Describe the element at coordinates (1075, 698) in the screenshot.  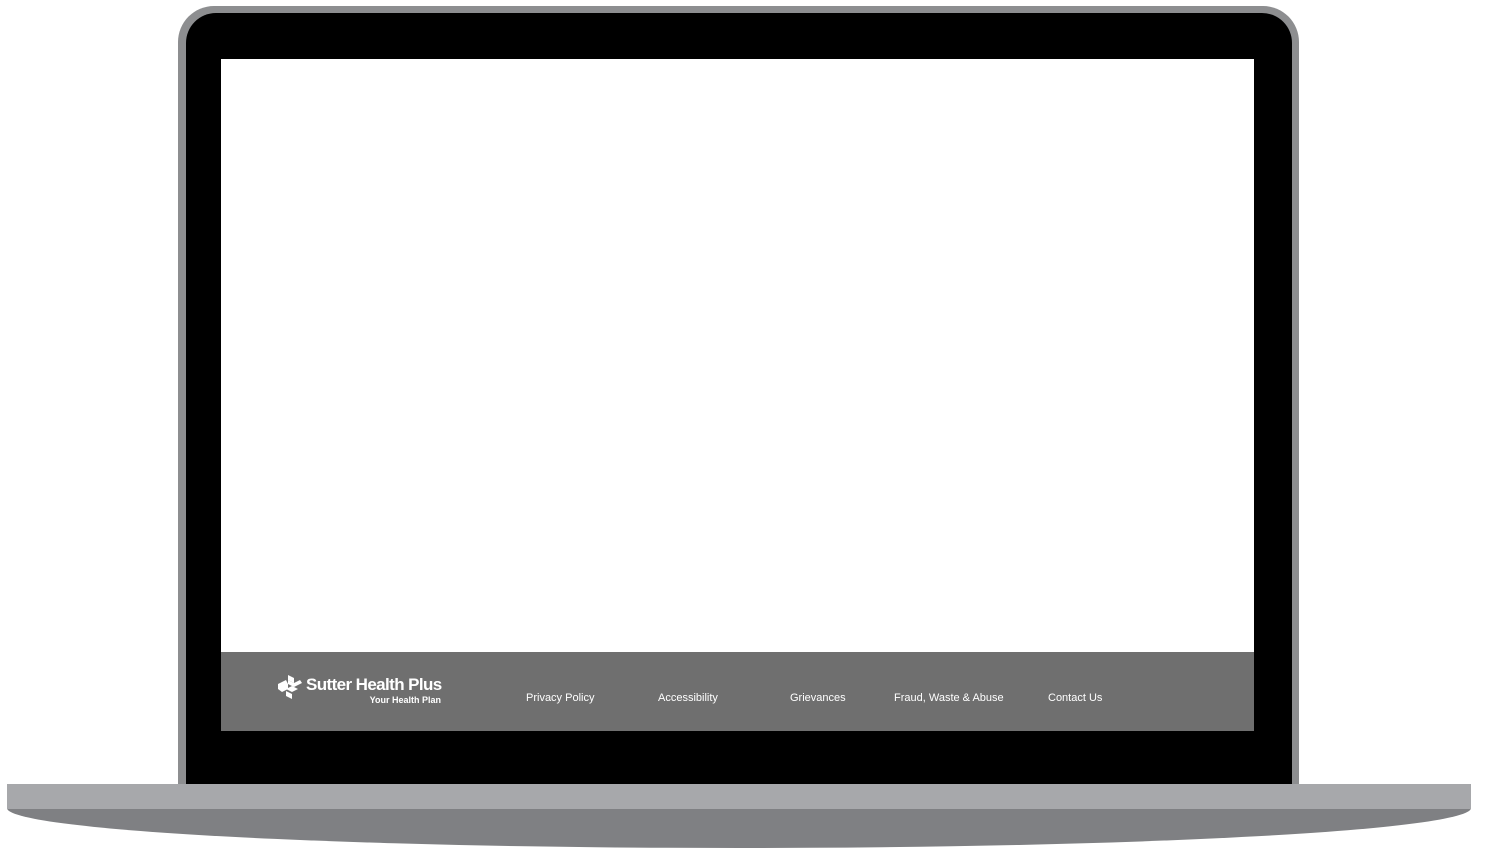
I see `footer-link-contact-us: Contact Us` at that location.